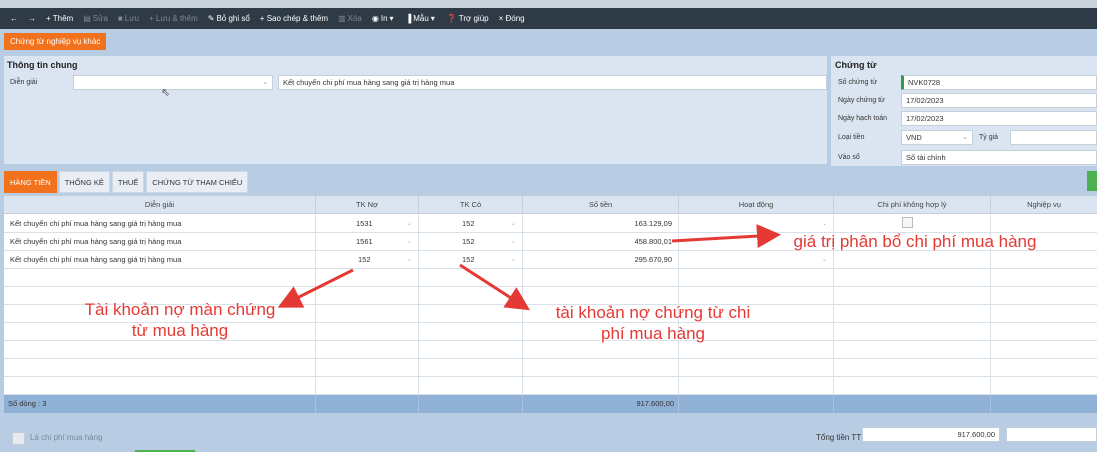 The width and height of the screenshot is (1097, 452). I want to click on annotation-arrows, so click(529, 267).